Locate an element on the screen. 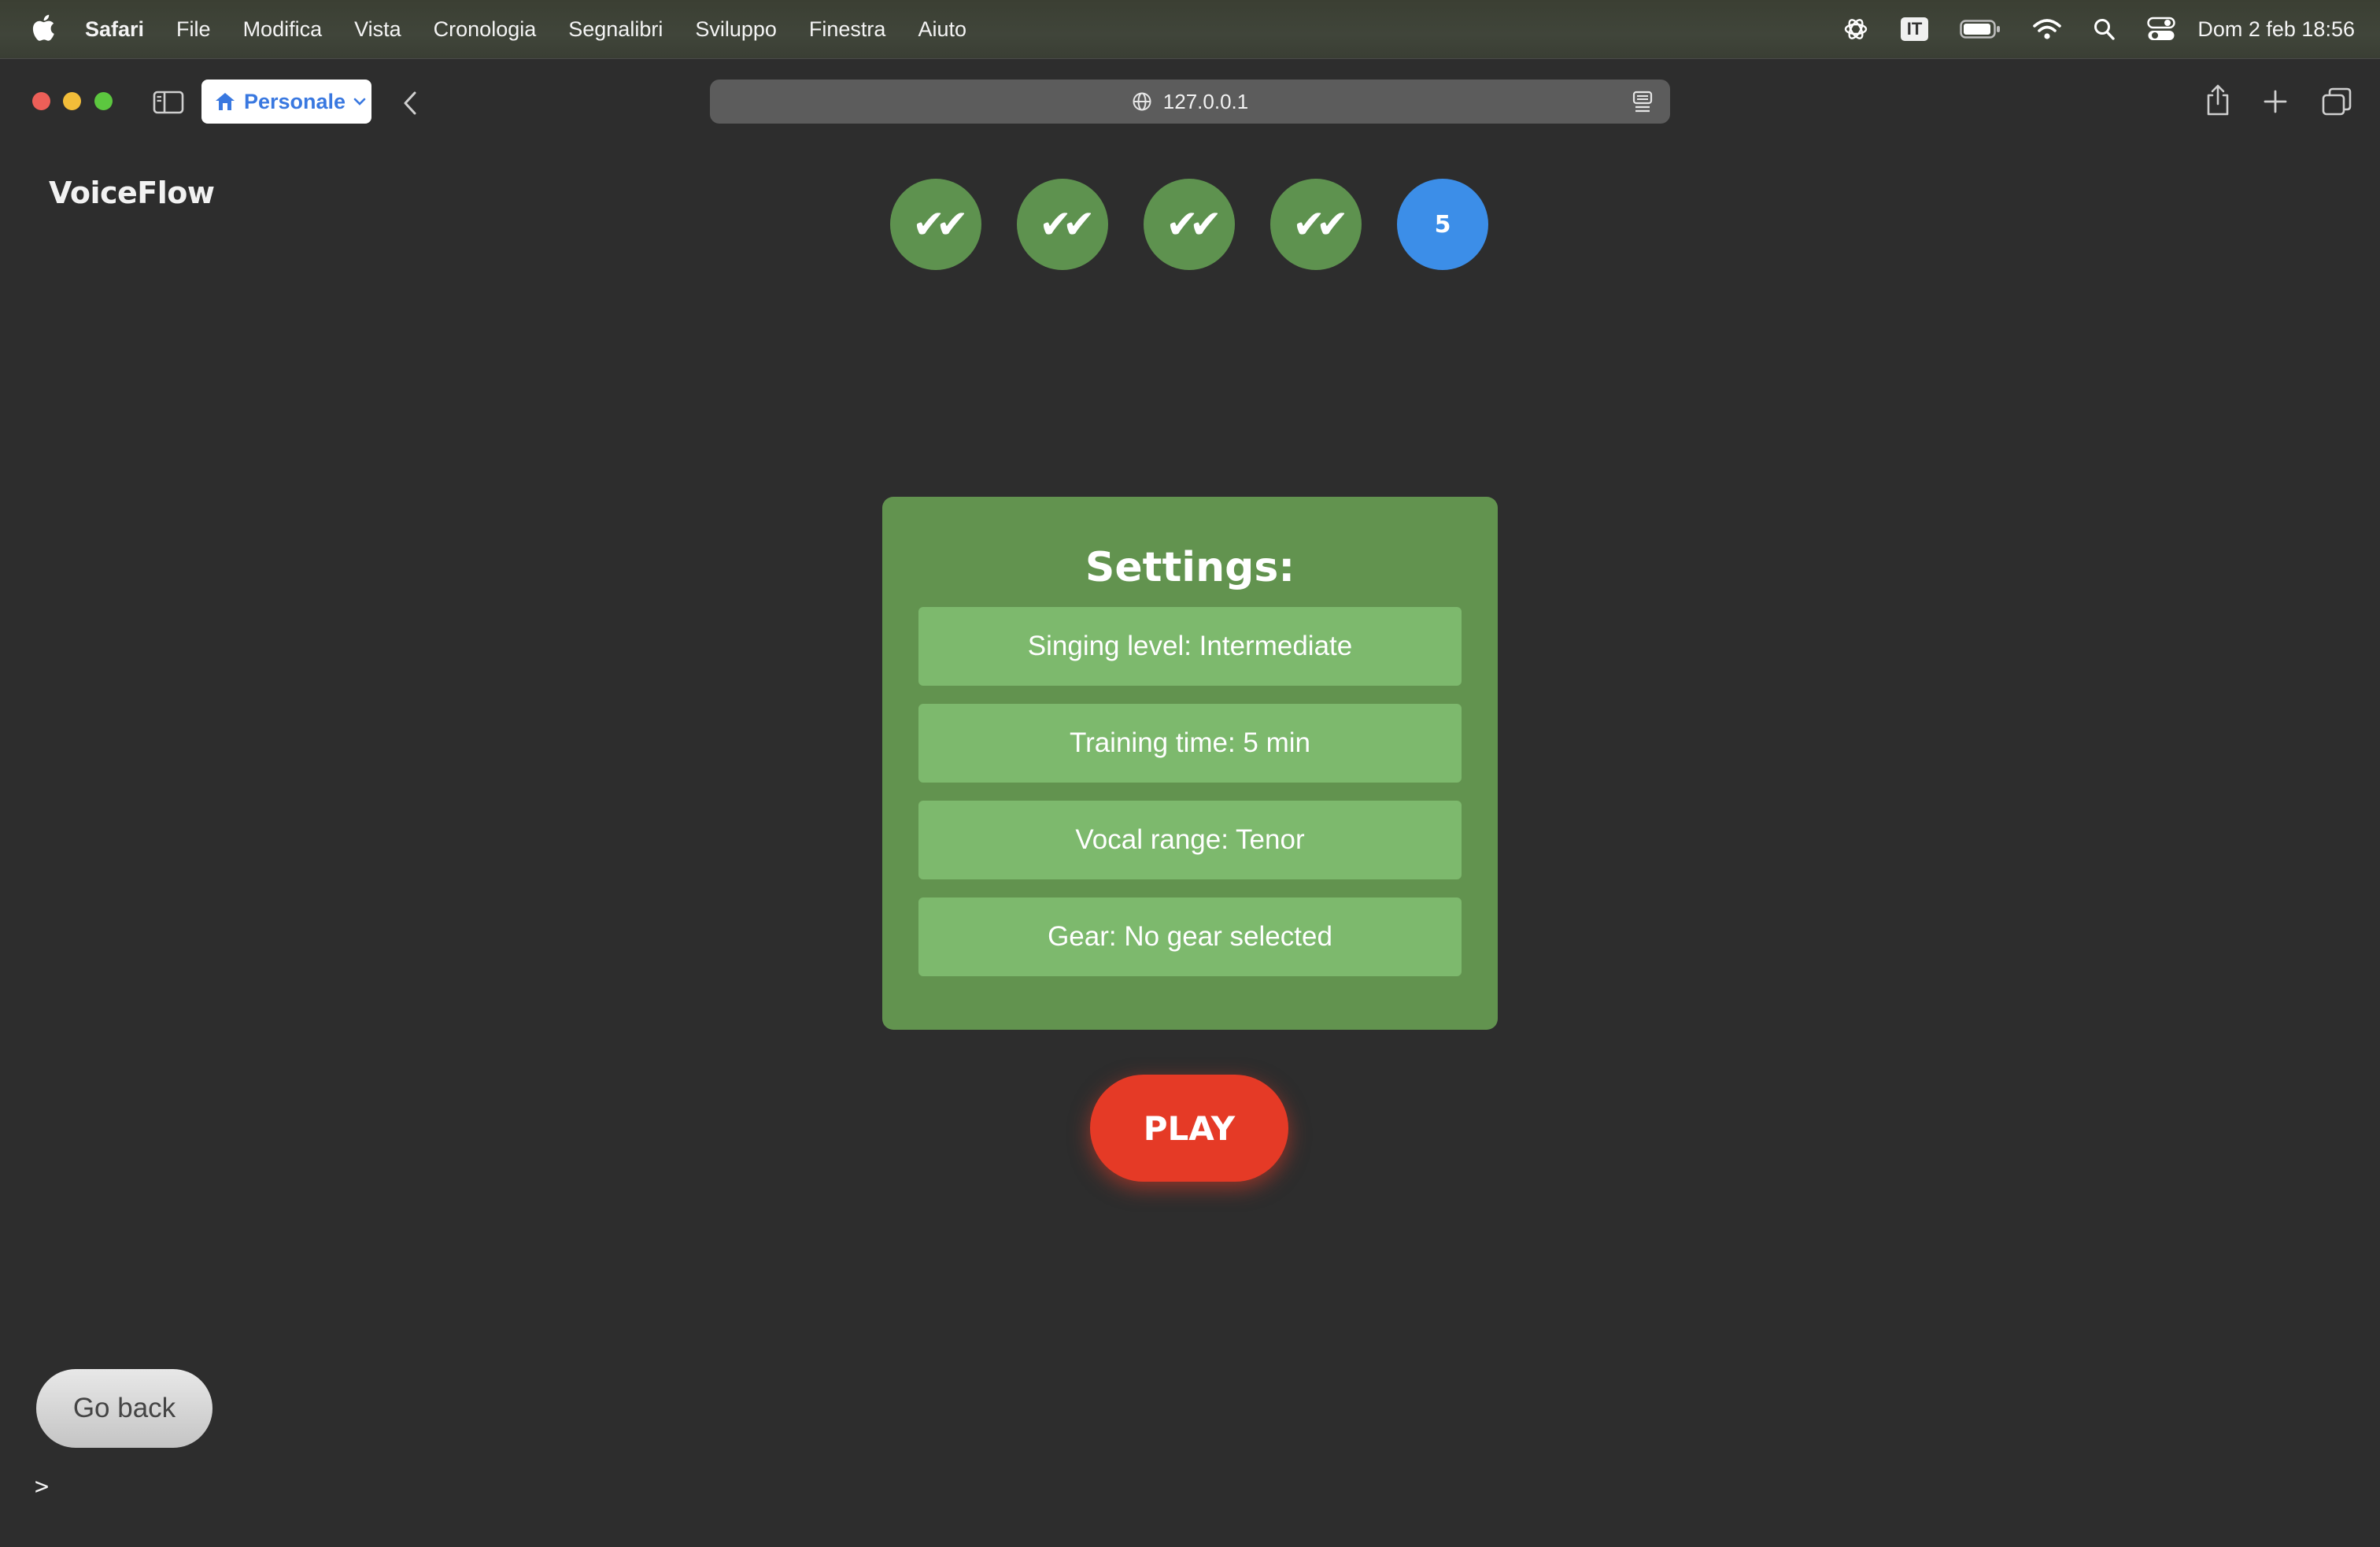  window-close-button is located at coordinates (41, 101).